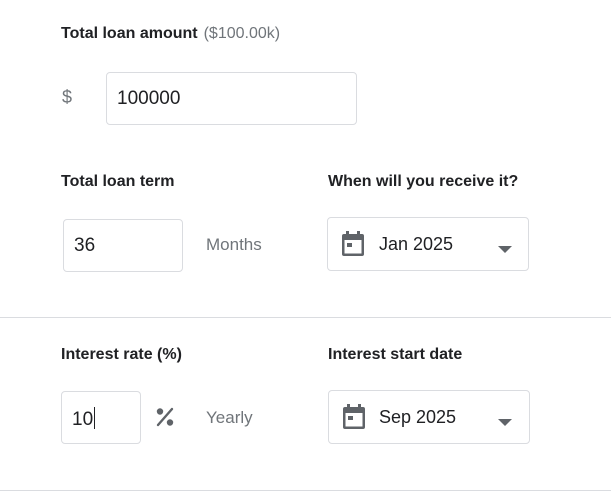  Describe the element at coordinates (101, 417) in the screenshot. I see `interest-rate-input: 10` at that location.